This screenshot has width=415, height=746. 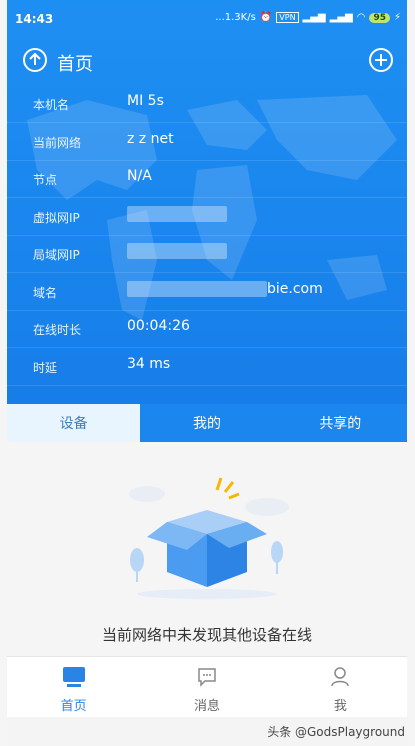 I want to click on bottom-nav: 首页 消息 我, so click(x=207, y=686).